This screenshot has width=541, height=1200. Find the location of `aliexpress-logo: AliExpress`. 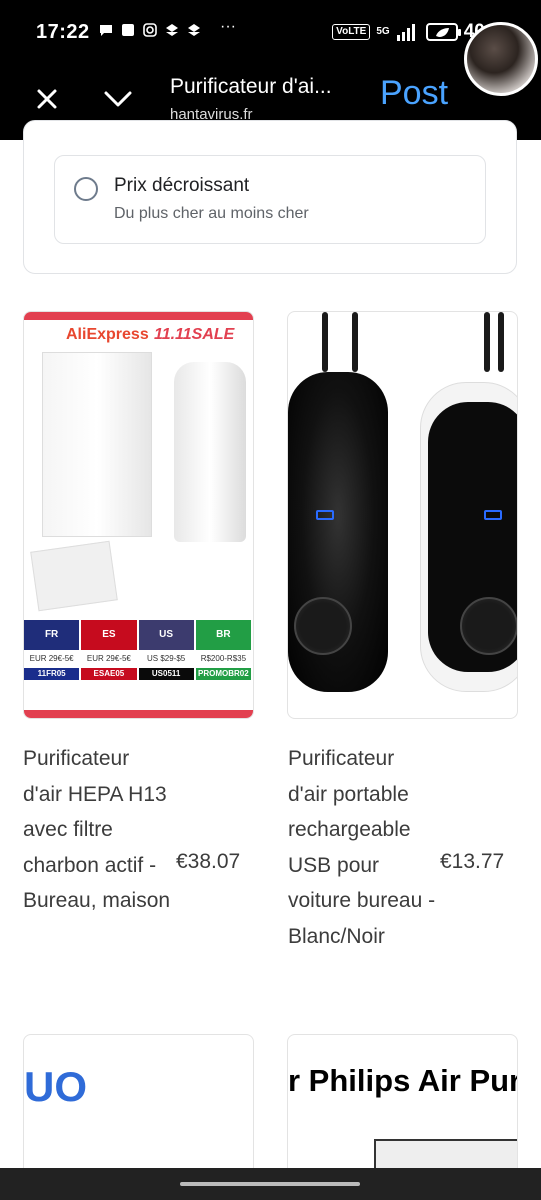

aliexpress-logo: AliExpress is located at coordinates (107, 334).